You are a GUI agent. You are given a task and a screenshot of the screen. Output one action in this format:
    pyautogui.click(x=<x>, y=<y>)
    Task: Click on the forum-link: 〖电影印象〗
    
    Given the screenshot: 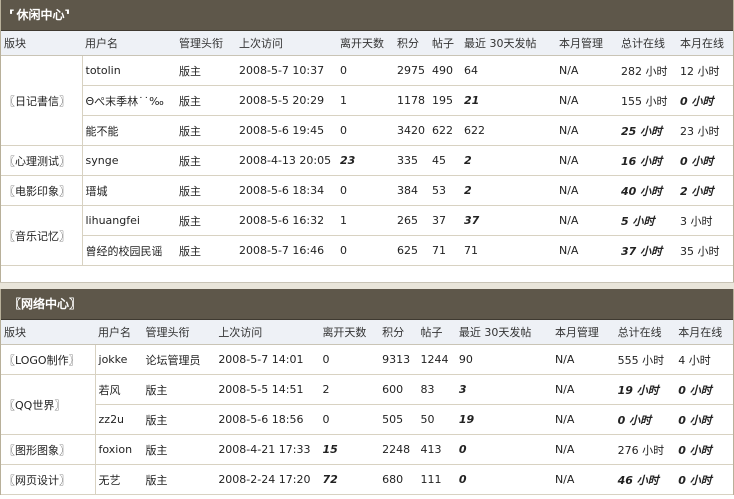 What is the action you would take?
    pyautogui.click(x=42, y=190)
    